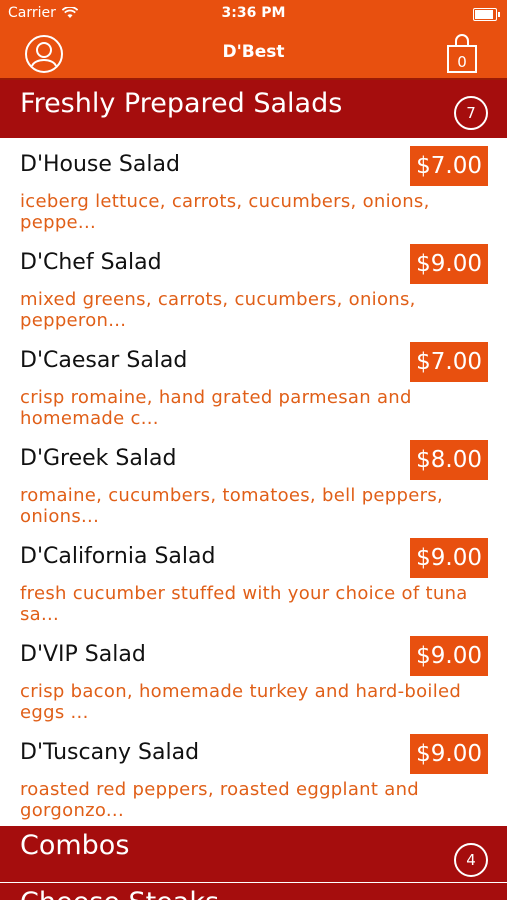 The width and height of the screenshot is (507, 900). I want to click on item-name: D'VIP Salad, so click(83, 654).